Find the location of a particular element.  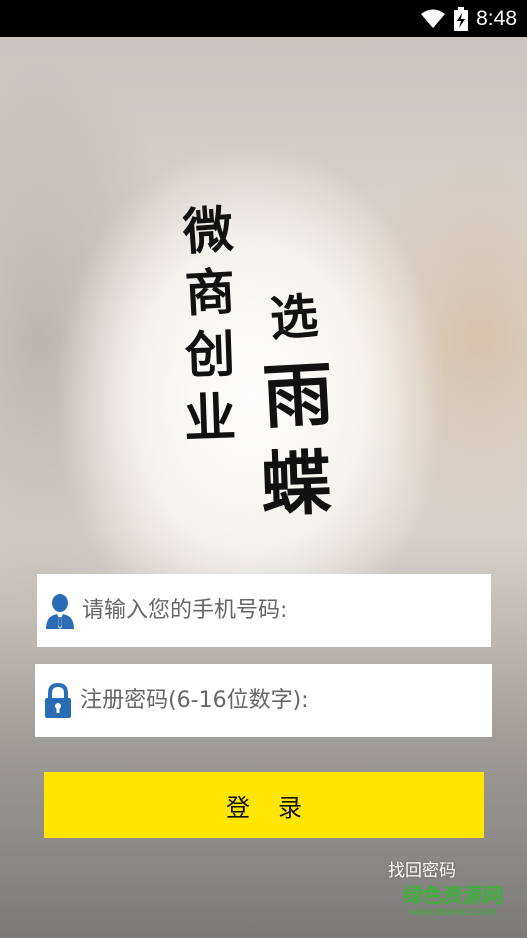

watermark-title: 绿色资源网 is located at coordinates (453, 895).